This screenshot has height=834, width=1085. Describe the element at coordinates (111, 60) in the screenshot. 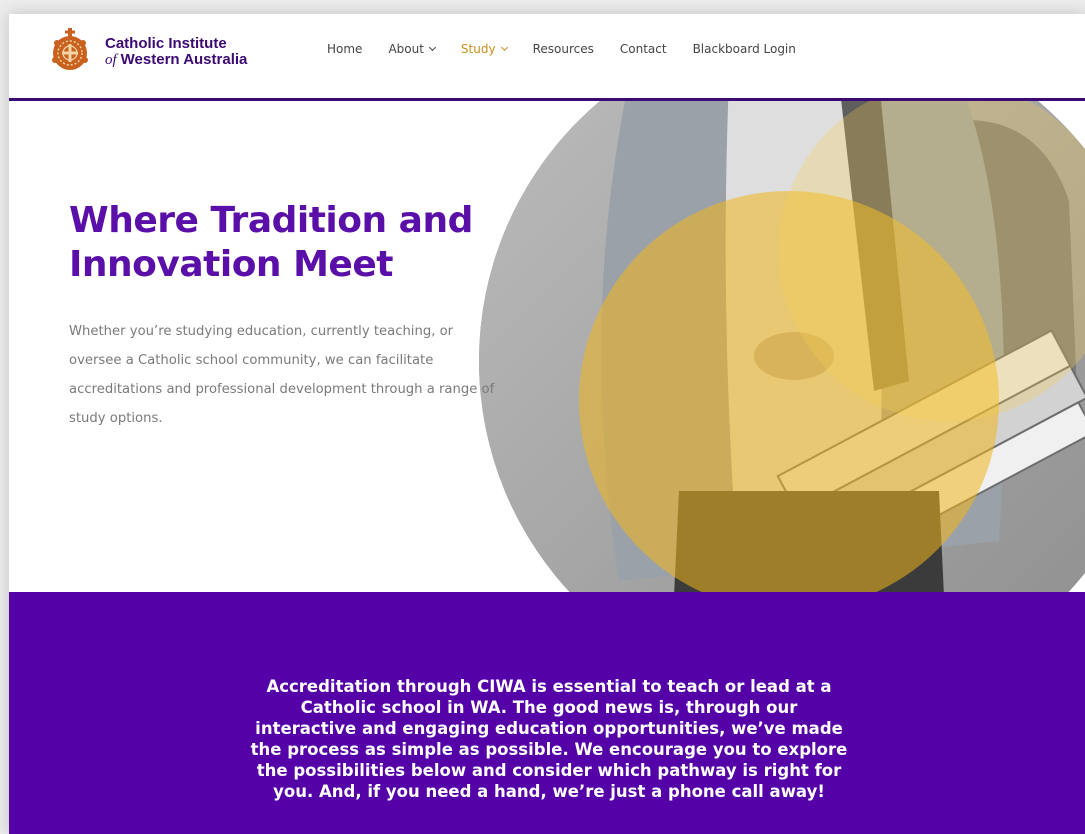

I see `brand-of: of` at that location.